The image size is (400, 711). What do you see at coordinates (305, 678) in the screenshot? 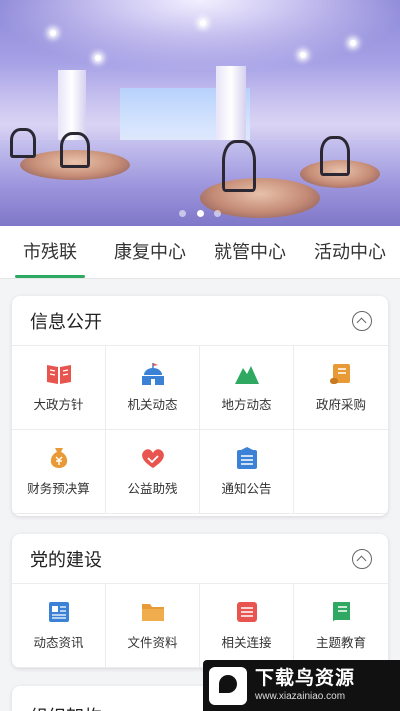
I see `watermark-text: 下载鸟资源` at bounding box center [305, 678].